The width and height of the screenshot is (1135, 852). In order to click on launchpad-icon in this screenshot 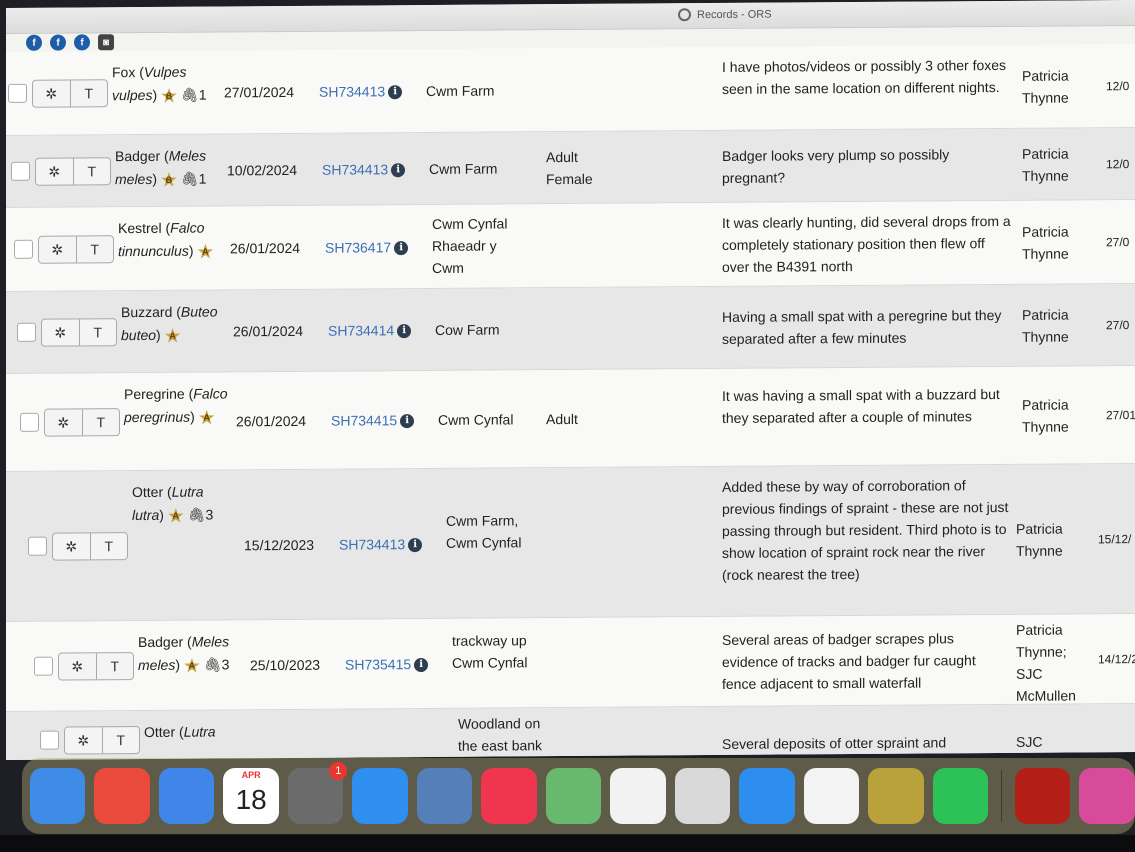, I will do `click(702, 796)`.